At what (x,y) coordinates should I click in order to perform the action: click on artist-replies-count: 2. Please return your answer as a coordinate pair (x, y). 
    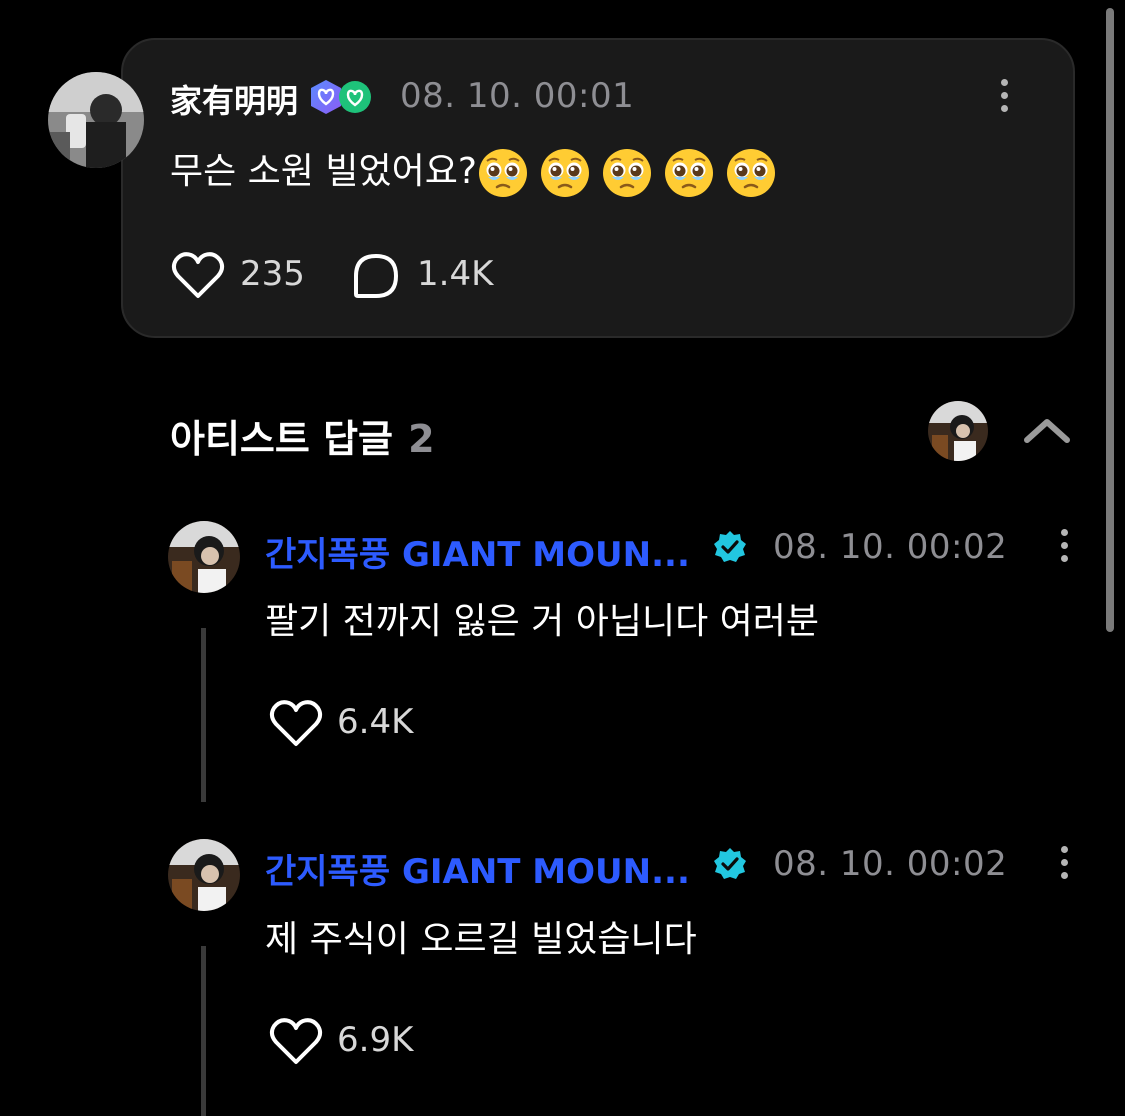
    Looking at the image, I should click on (421, 439).